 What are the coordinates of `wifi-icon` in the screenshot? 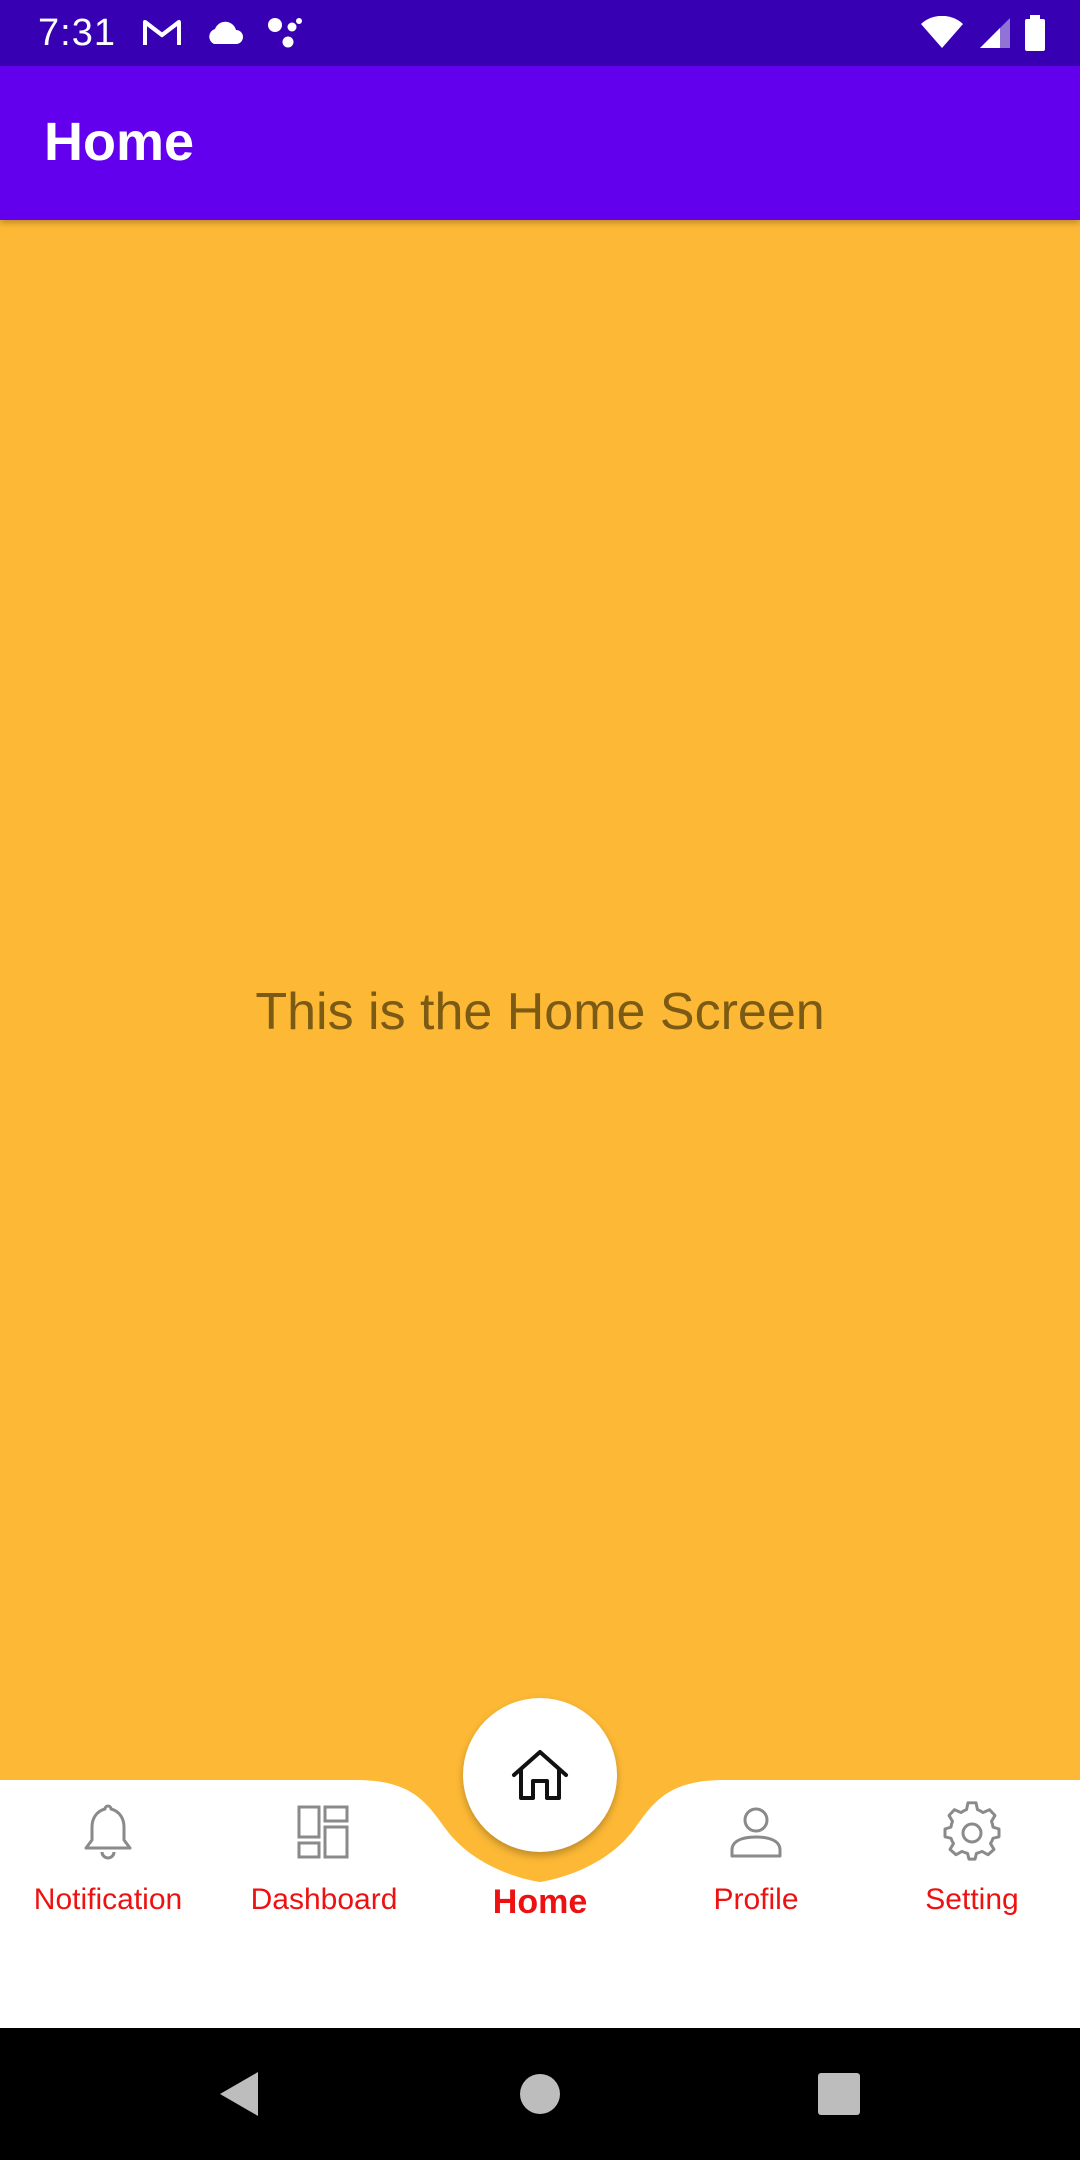 It's located at (942, 32).